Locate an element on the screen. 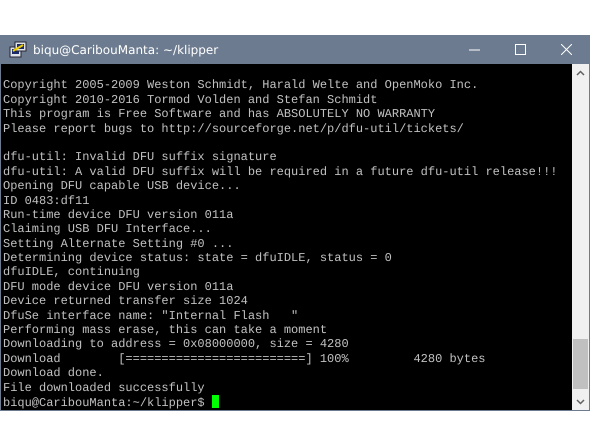  terminal-output-line: dfu-util: Invalid DFU suffix signature is located at coordinates (140, 157).